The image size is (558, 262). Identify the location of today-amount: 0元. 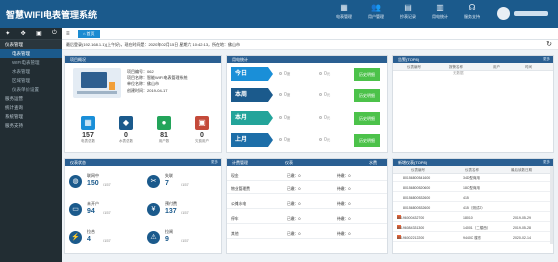
(324, 74).